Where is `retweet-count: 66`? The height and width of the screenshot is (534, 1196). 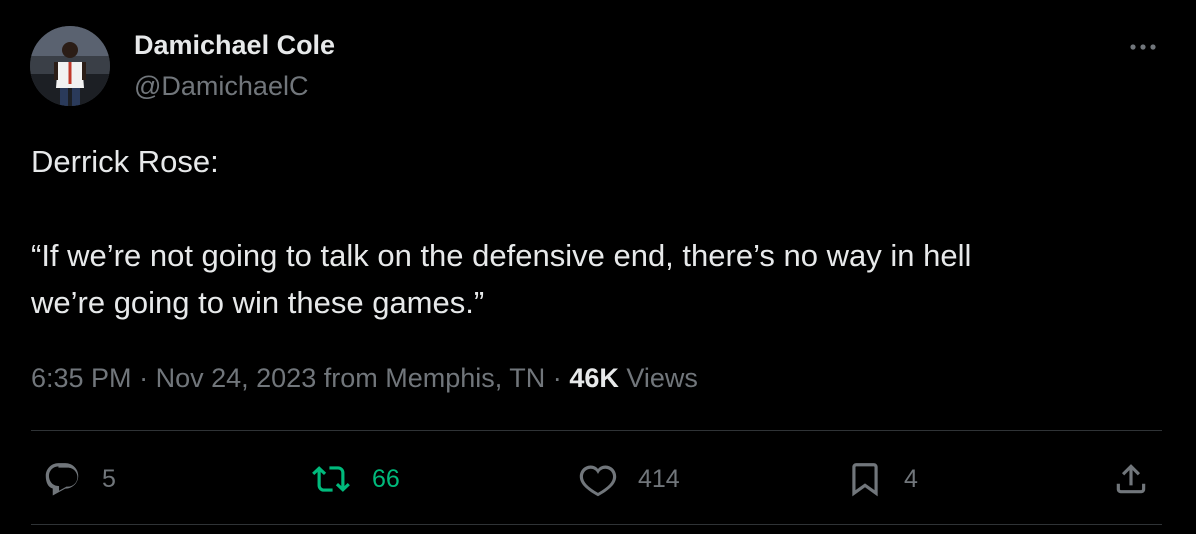 retweet-count: 66 is located at coordinates (386, 479).